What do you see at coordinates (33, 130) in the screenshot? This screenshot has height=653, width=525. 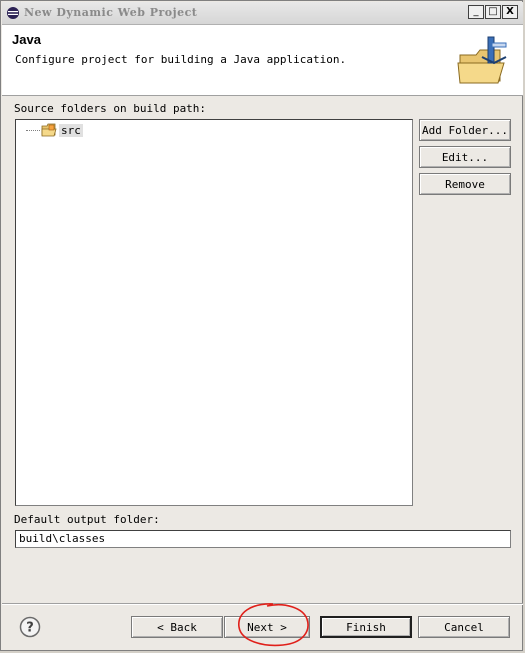 I see `tree-connector` at bounding box center [33, 130].